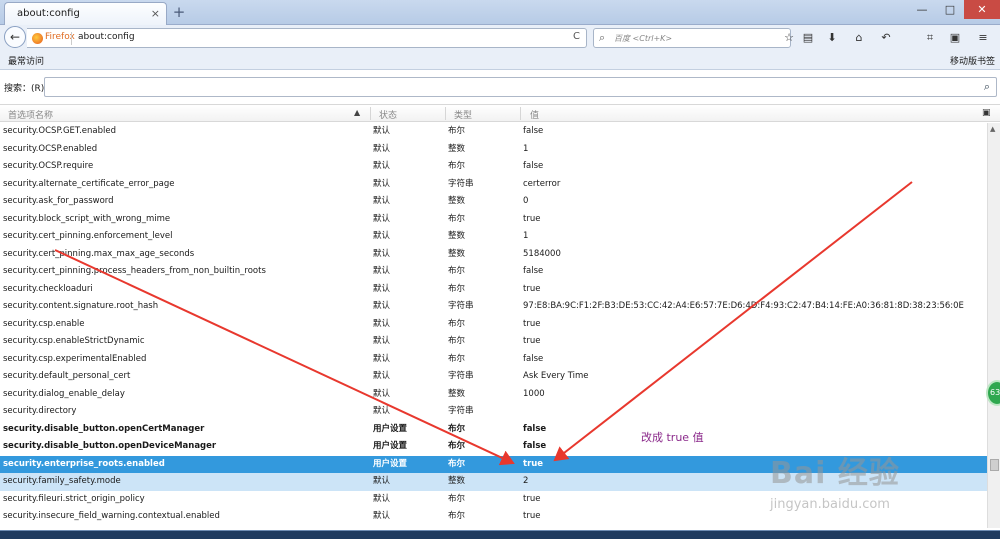  Describe the element at coordinates (493, 395) in the screenshot. I see `table-row: security.dialog_enable_delay 默认 整数 1000` at that location.